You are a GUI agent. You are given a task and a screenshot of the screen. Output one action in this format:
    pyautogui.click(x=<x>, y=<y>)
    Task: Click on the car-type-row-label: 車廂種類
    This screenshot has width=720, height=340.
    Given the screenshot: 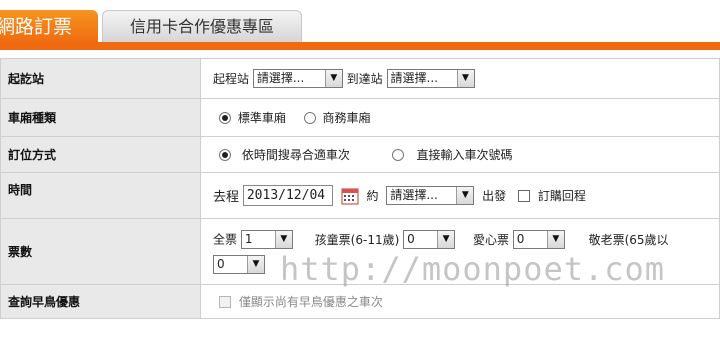 What is the action you would take?
    pyautogui.click(x=100, y=117)
    